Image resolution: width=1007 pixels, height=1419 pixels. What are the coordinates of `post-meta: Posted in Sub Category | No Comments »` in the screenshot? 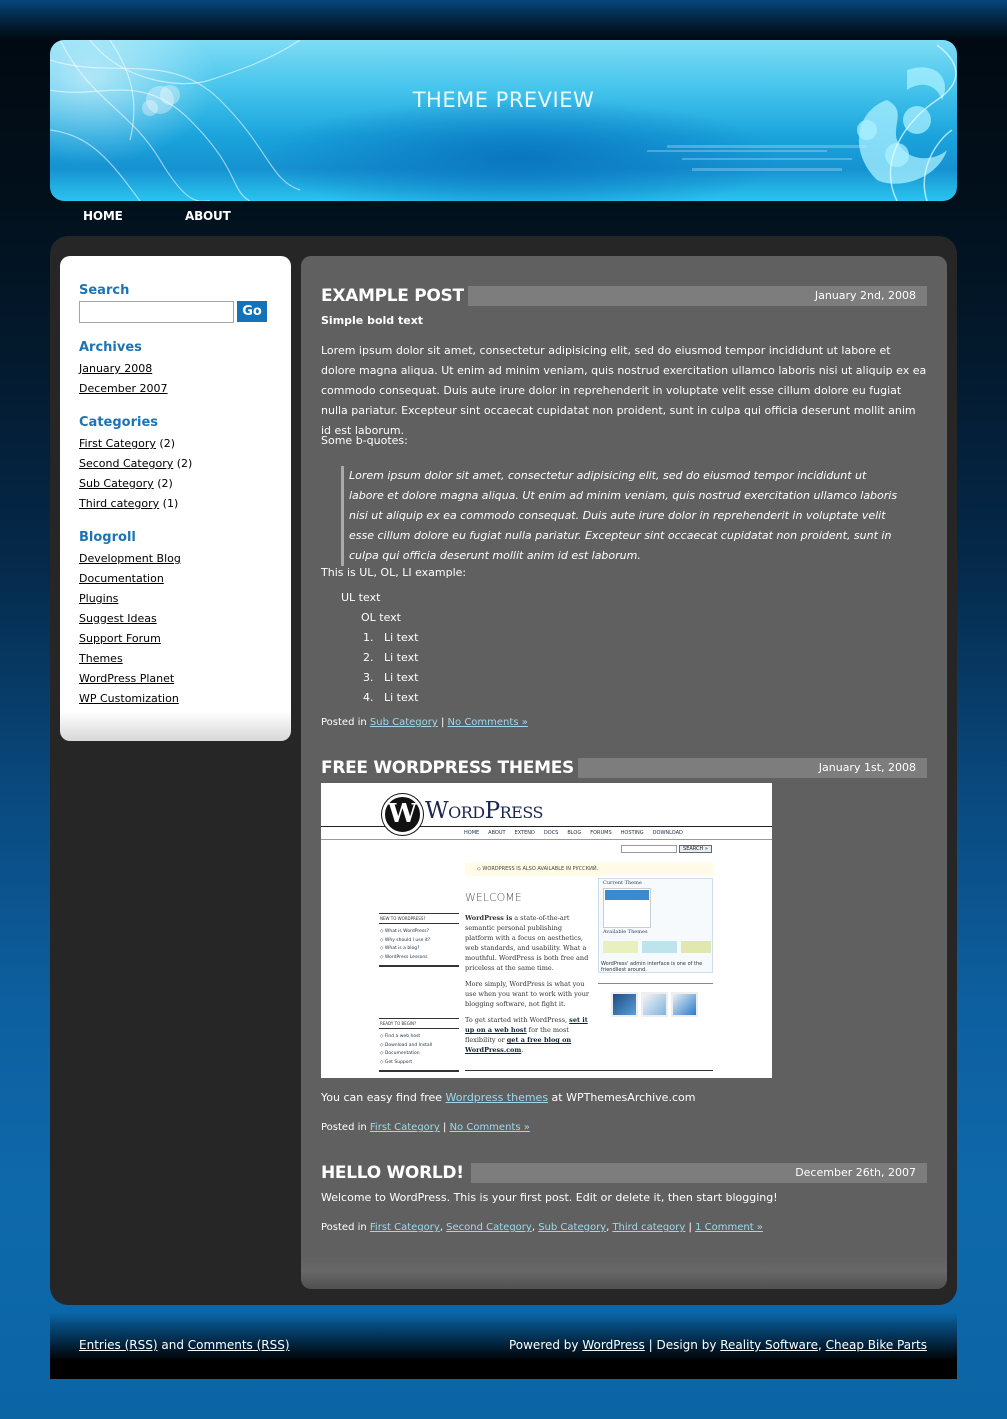 It's located at (624, 723).